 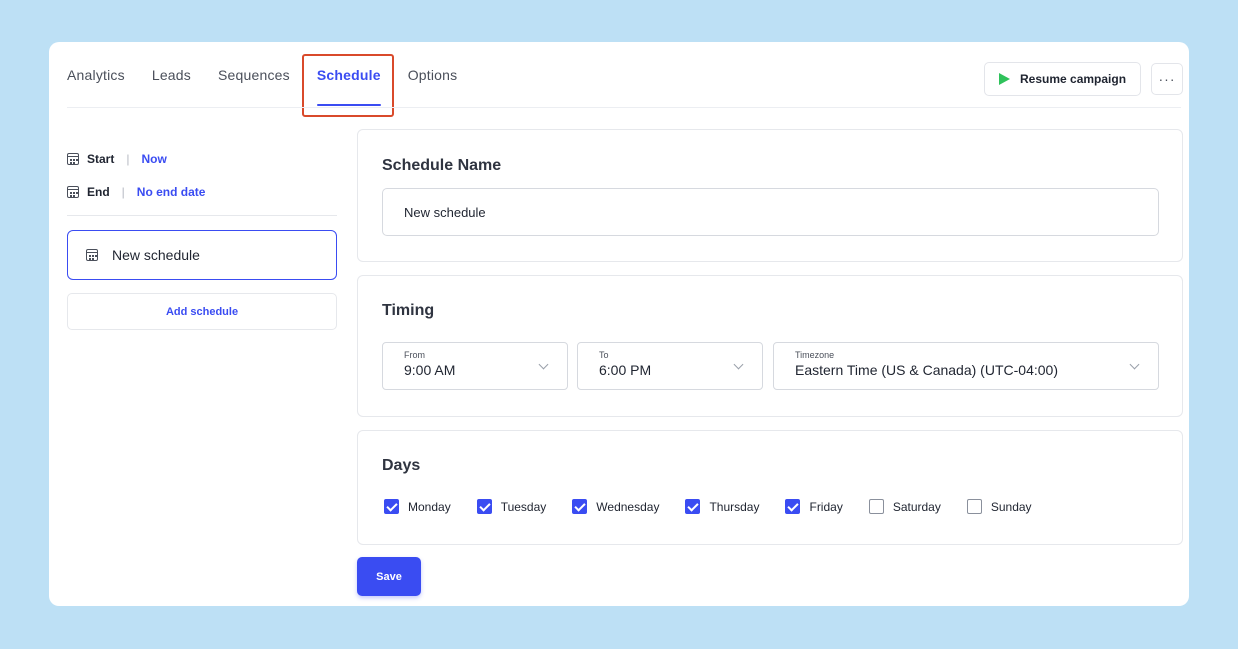 I want to click on day-wednesday: Wednesday, so click(x=615, y=506).